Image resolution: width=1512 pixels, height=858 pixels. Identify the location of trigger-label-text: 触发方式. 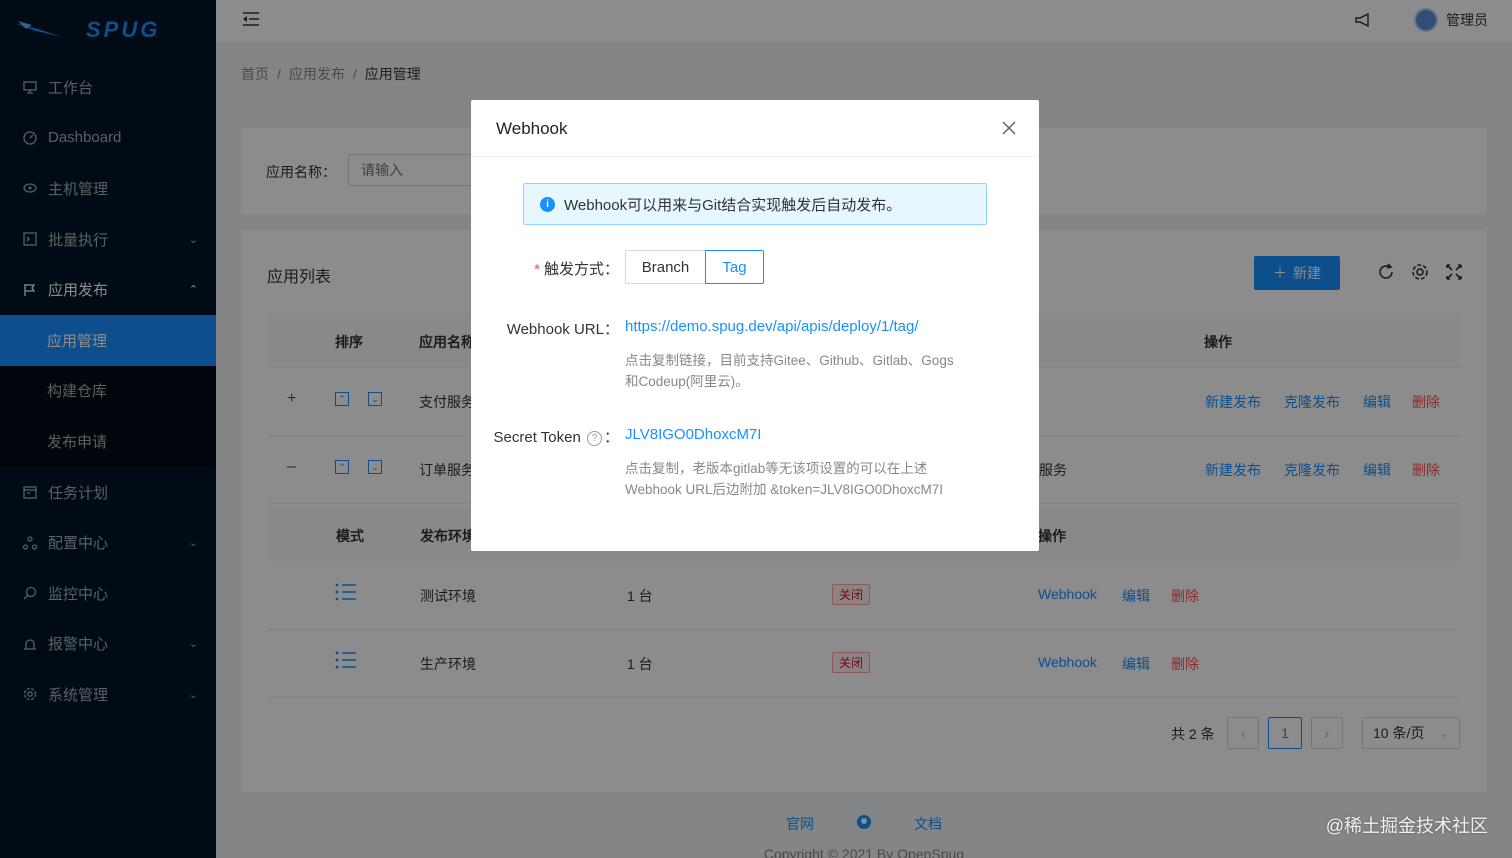
(573, 269).